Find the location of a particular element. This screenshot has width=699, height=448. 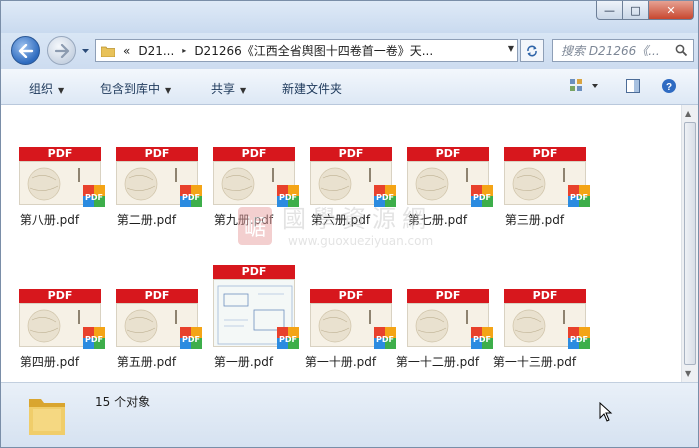

refresh-icon is located at coordinates (532, 50).